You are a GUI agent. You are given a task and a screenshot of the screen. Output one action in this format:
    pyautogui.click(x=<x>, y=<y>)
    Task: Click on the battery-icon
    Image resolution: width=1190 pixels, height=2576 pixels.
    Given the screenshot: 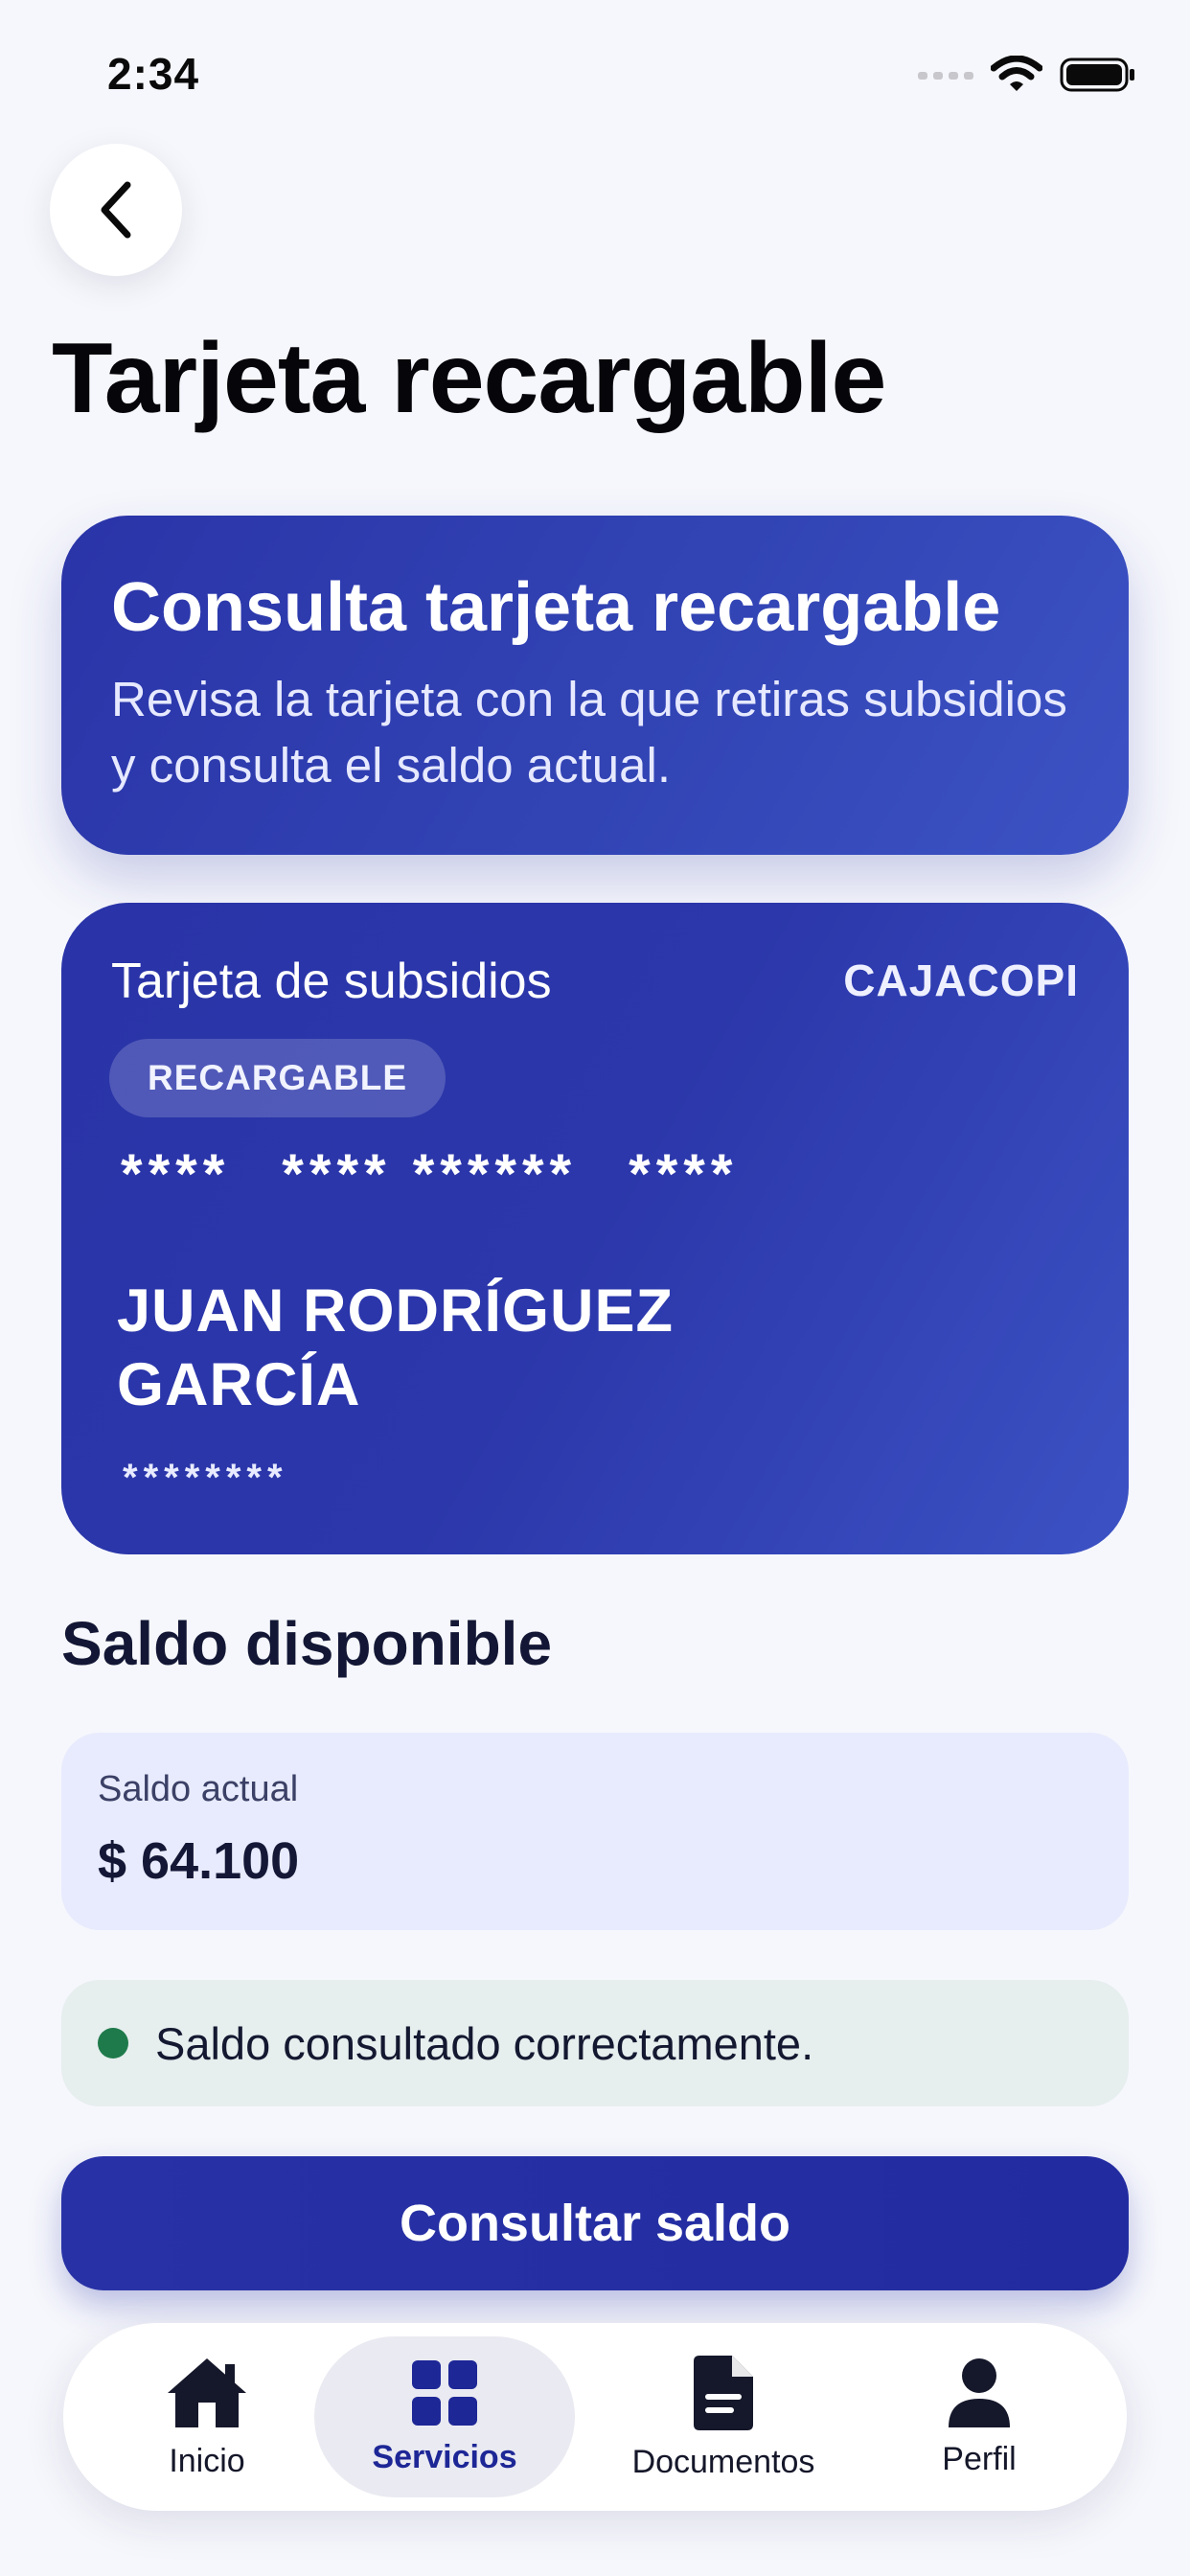 What is the action you would take?
    pyautogui.click(x=1097, y=75)
    